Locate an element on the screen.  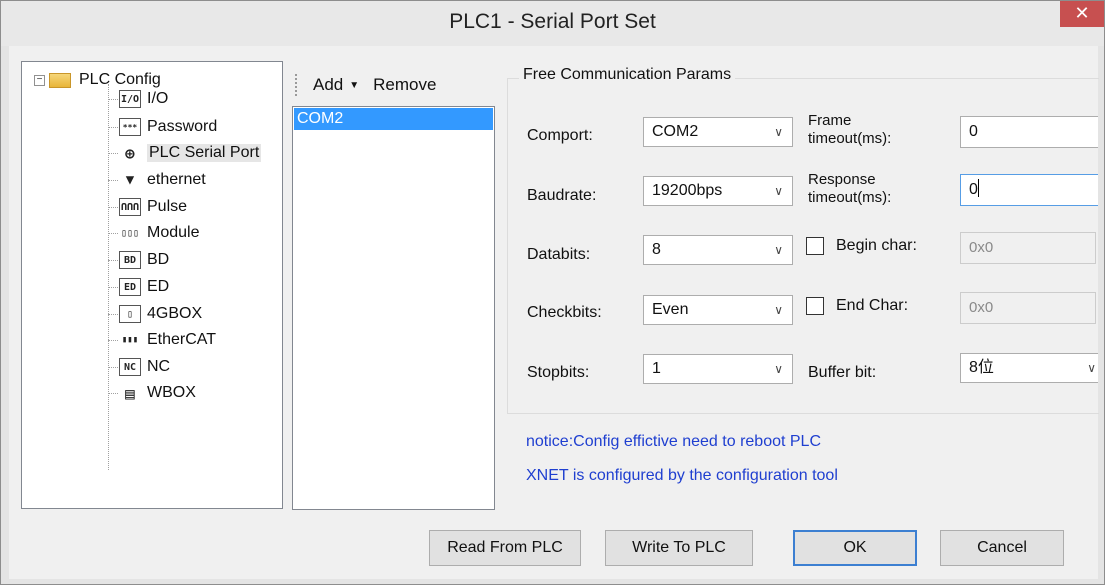
tree-item-plc-serial-port: ⊕ PLC Serial Port is located at coordinates (185, 153).